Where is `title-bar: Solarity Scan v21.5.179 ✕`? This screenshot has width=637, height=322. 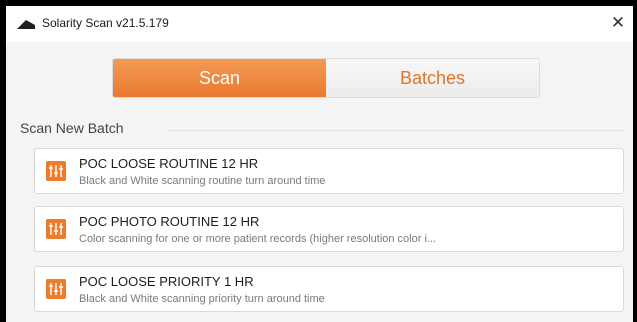
title-bar: Solarity Scan v21.5.179 ✕ is located at coordinates (319, 24).